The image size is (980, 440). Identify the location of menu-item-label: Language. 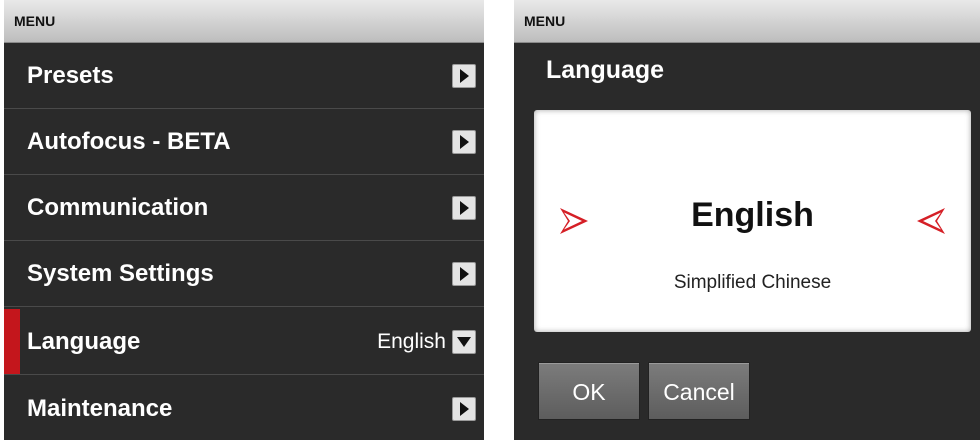
(84, 341).